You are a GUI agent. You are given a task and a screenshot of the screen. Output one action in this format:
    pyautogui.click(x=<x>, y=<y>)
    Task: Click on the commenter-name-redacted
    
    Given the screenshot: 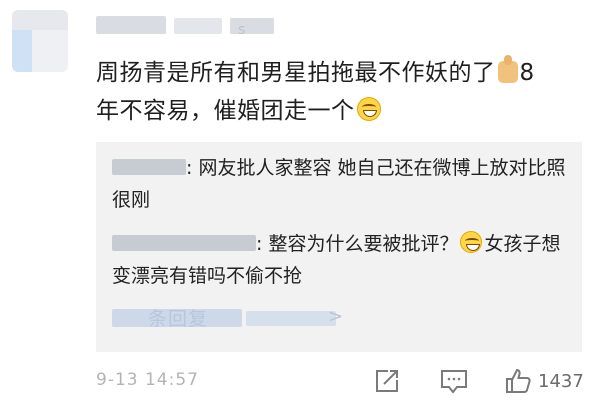 What is the action you would take?
    pyautogui.click(x=196, y=26)
    